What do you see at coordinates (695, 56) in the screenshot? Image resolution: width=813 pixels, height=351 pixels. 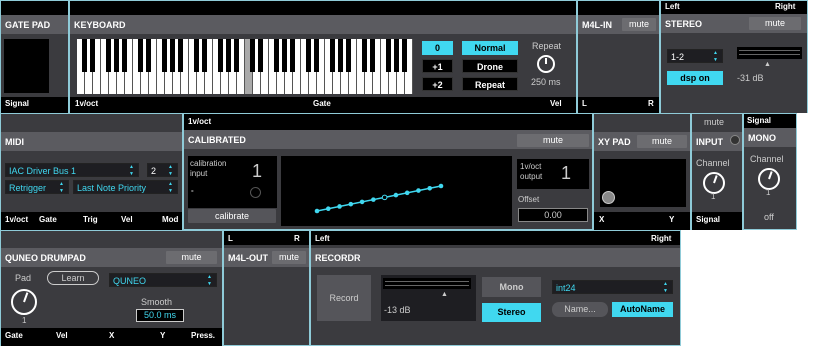 I see `device-select: 1-2` at bounding box center [695, 56].